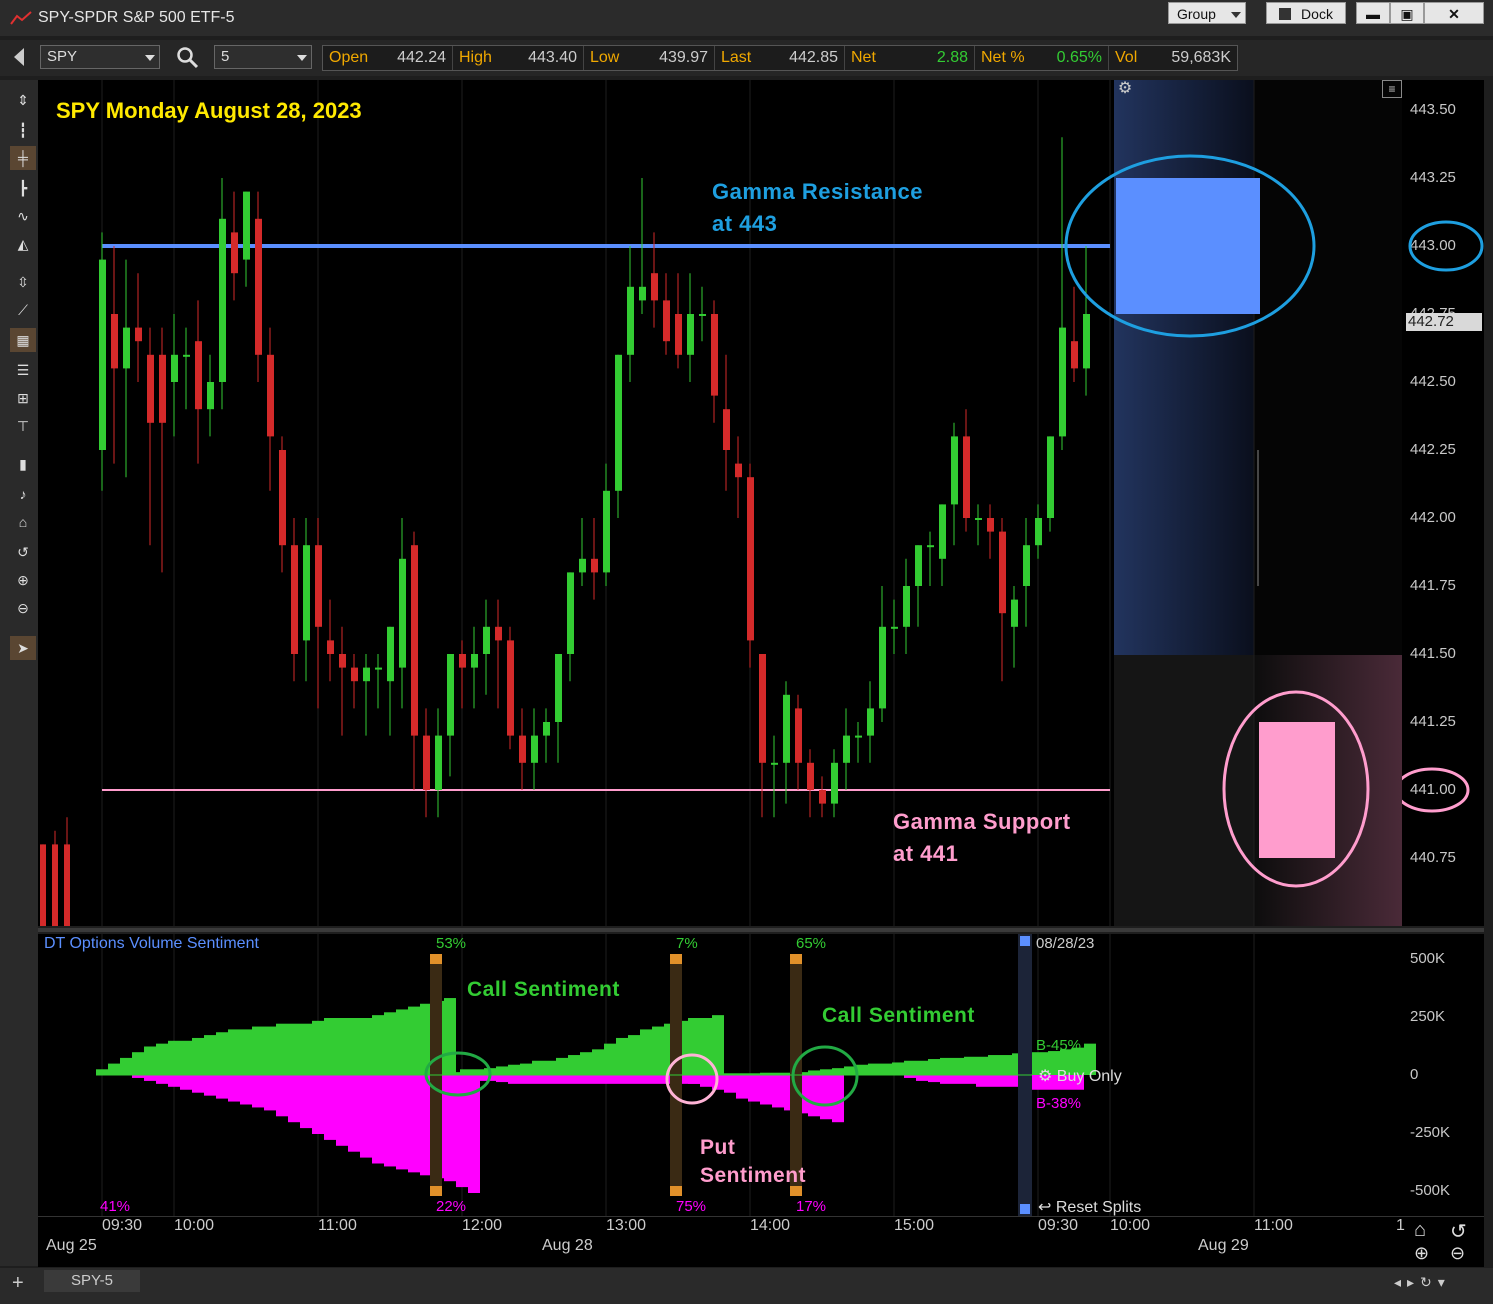 This screenshot has width=1493, height=1304. Describe the element at coordinates (23, 648) in the screenshot. I see `pointer-tool-icon: ➤` at that location.